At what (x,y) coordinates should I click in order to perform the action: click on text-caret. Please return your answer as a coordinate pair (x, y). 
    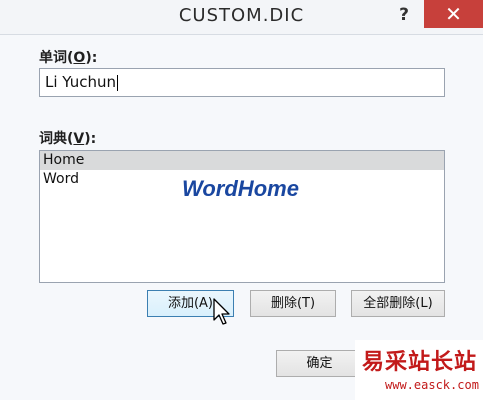
    Looking at the image, I should click on (118, 82).